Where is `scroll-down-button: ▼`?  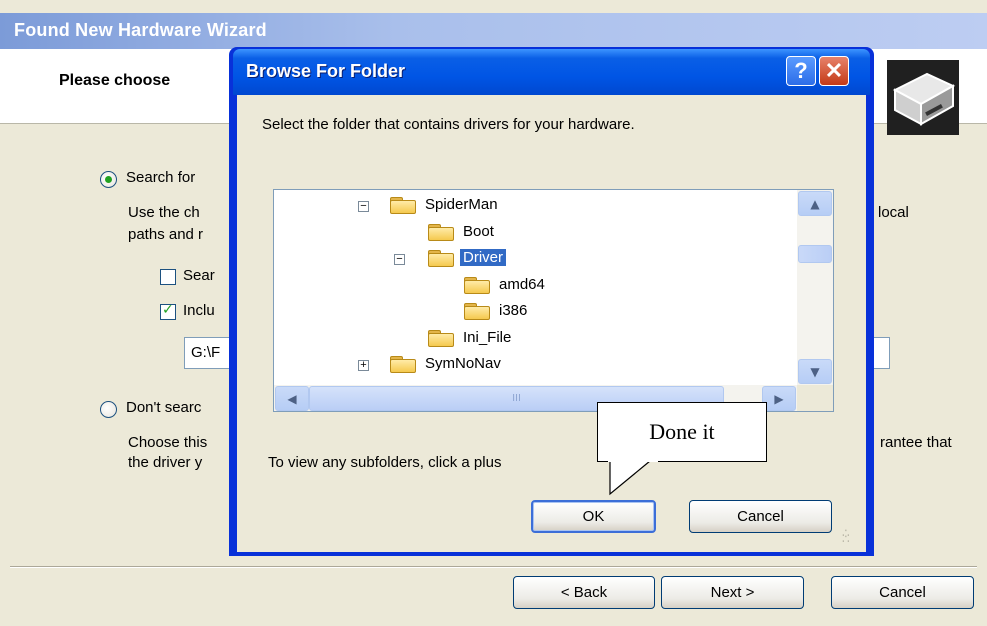 scroll-down-button: ▼ is located at coordinates (815, 371).